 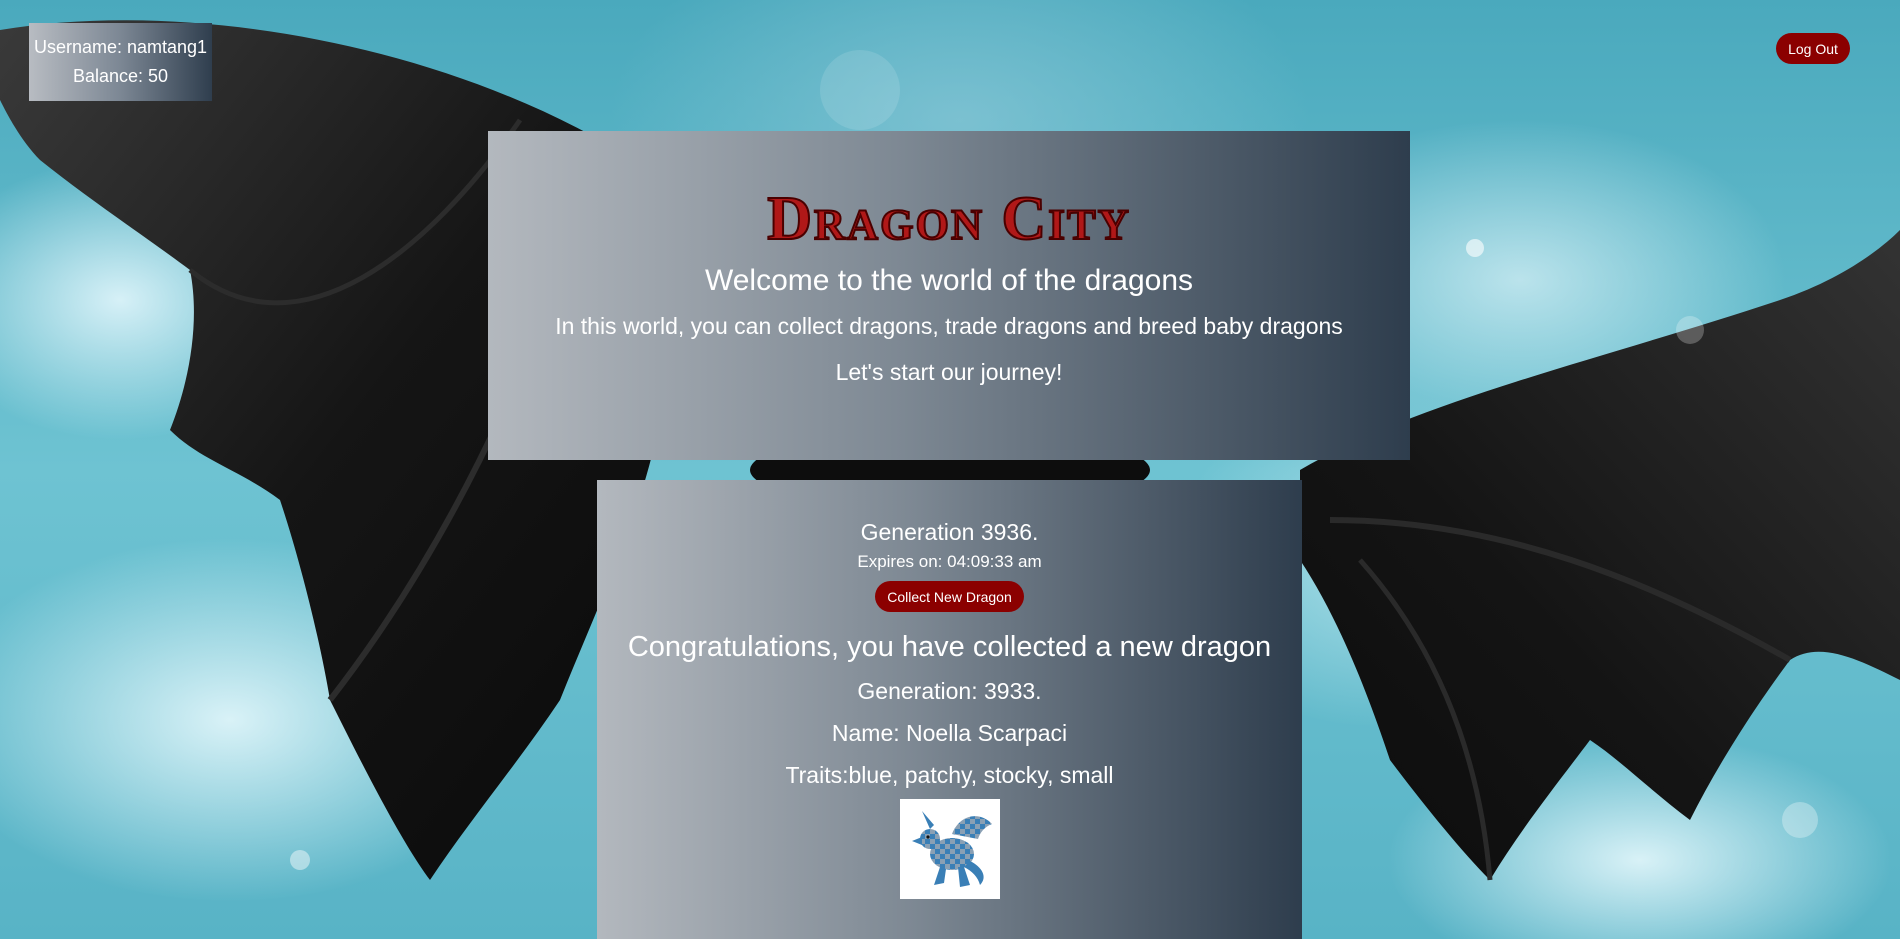 What do you see at coordinates (949, 596) in the screenshot?
I see `collect-new-dragon-button: Collect New Dragon` at bounding box center [949, 596].